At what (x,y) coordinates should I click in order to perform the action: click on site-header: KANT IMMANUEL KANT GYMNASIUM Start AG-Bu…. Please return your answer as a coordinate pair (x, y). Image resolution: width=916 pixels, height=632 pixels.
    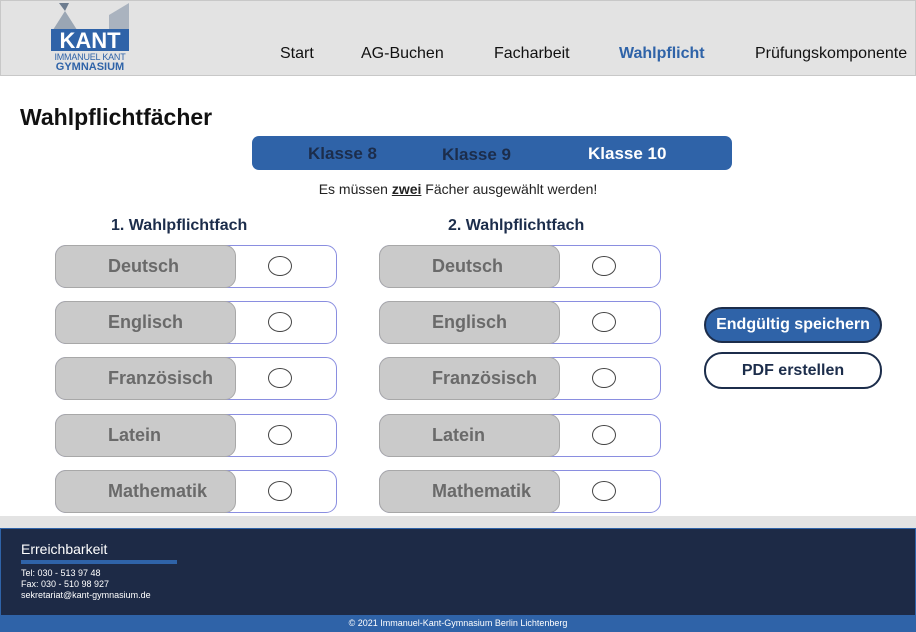
    Looking at the image, I should click on (458, 38).